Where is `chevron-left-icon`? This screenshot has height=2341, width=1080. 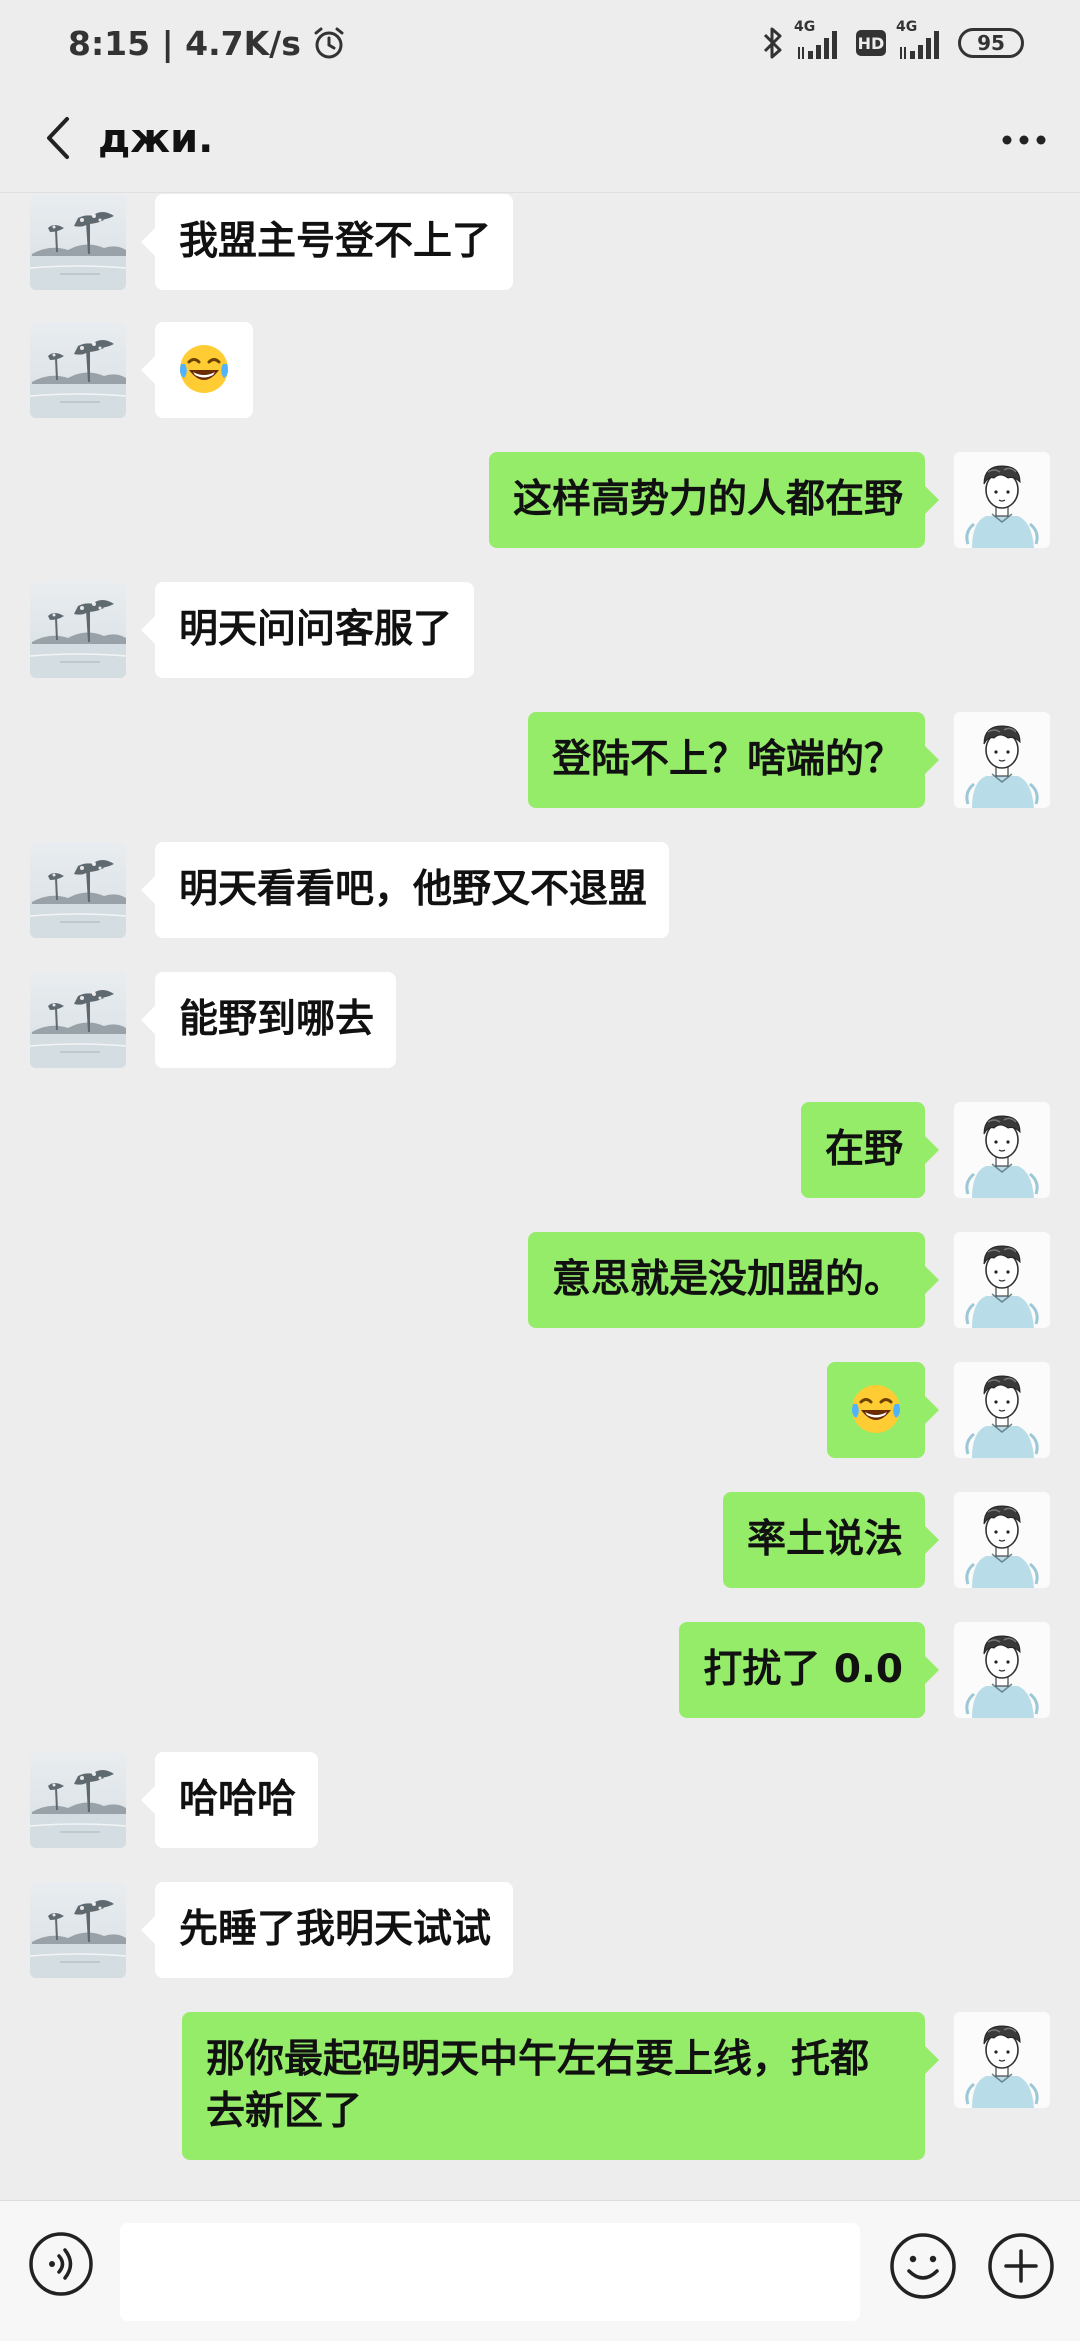 chevron-left-icon is located at coordinates (58, 138).